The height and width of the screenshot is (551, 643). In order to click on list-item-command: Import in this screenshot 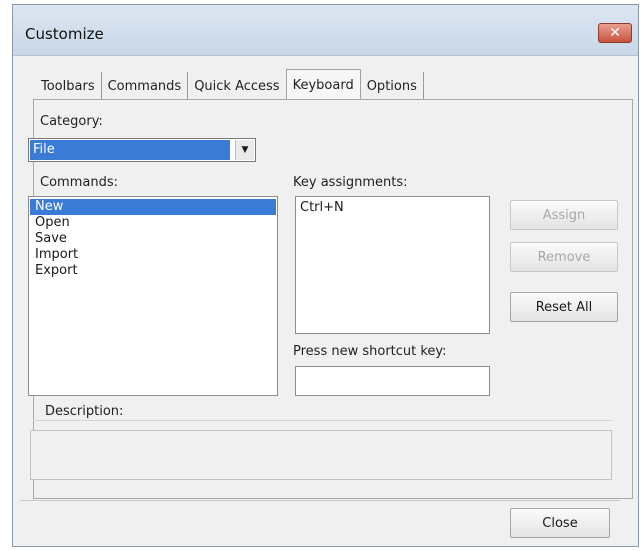, I will do `click(153, 255)`.